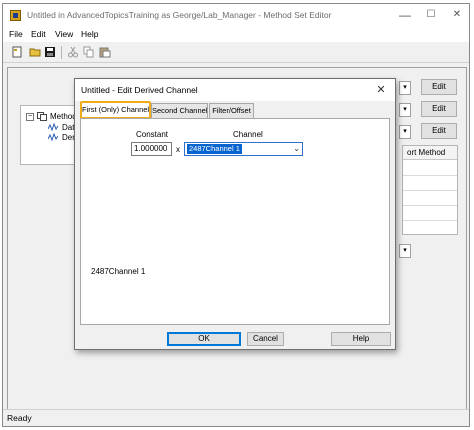  I want to click on tree-collapse-toggle: −, so click(30, 117).